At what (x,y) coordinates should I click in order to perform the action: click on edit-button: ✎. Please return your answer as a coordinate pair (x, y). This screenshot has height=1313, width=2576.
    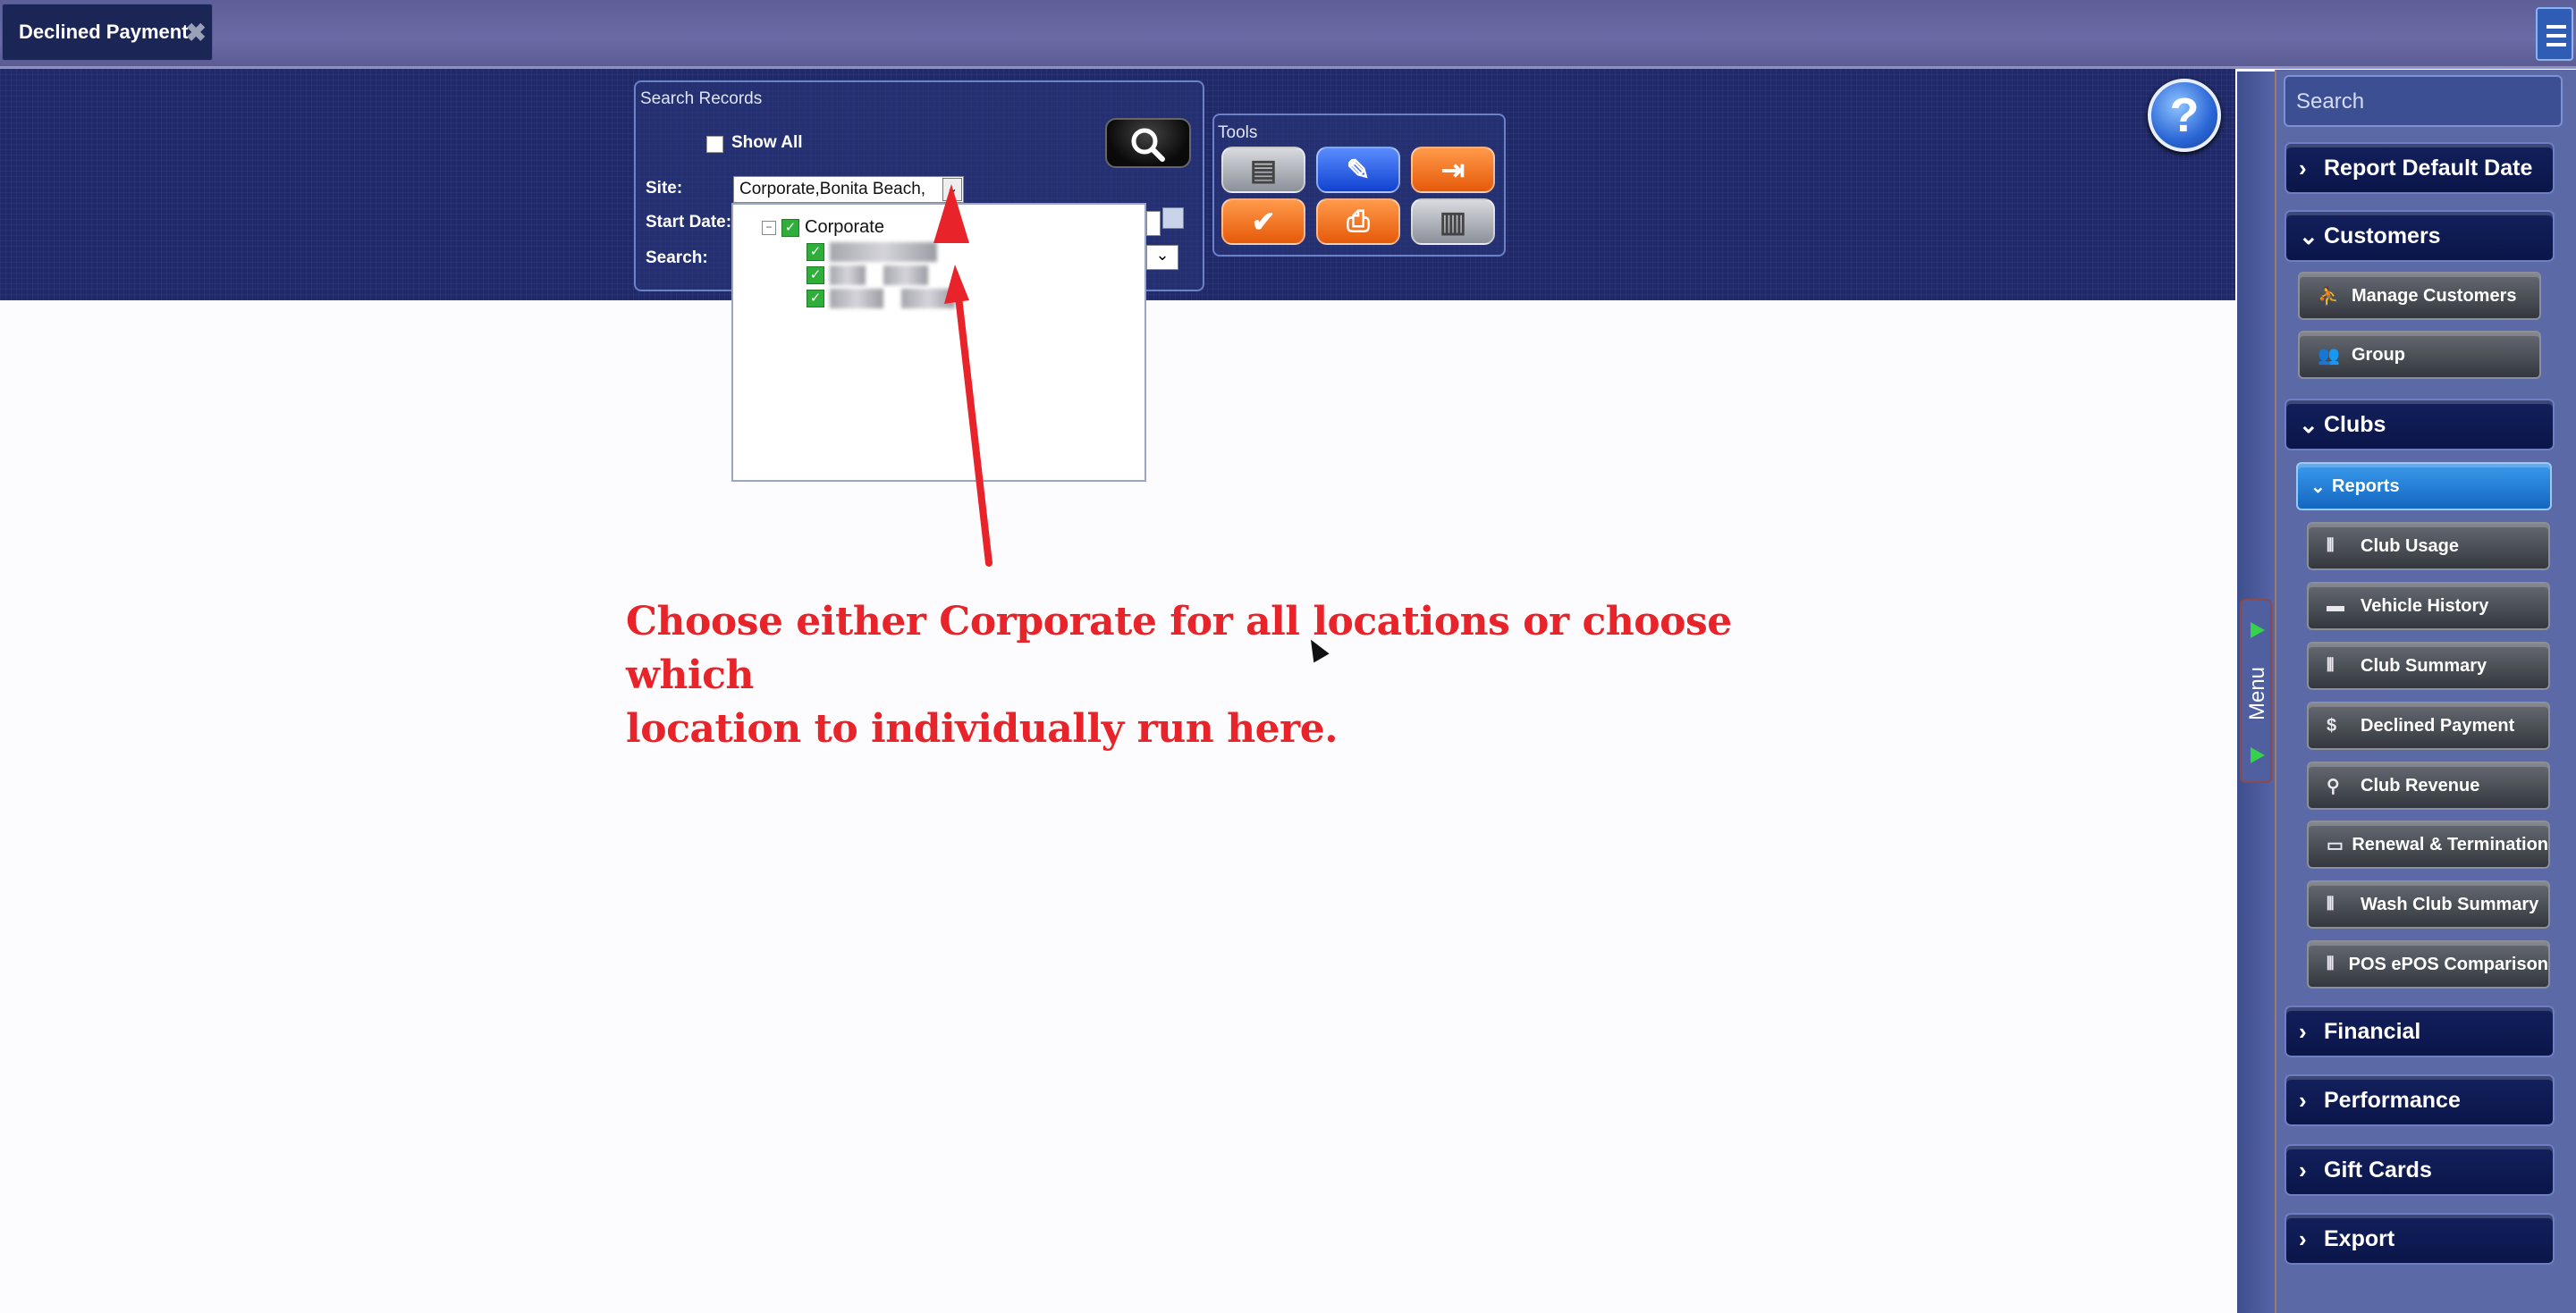
    Looking at the image, I should click on (1358, 170).